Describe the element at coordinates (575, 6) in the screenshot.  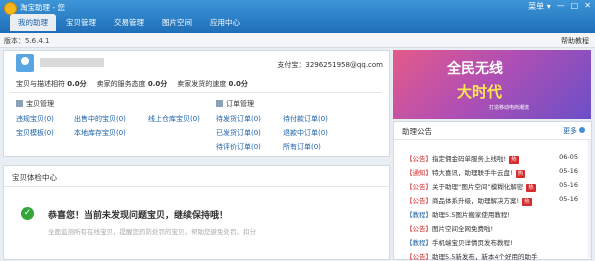
I see `maximize-icon: □` at that location.